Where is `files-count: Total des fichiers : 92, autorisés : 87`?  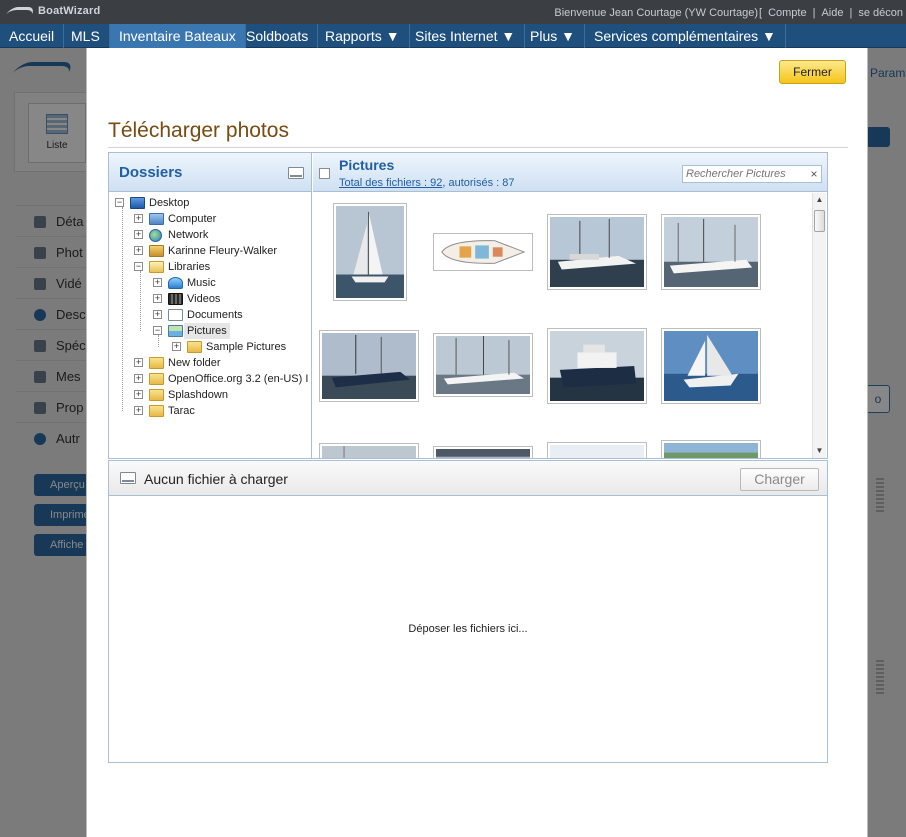
files-count: Total des fichiers : 92, autorisés : 87 is located at coordinates (427, 183).